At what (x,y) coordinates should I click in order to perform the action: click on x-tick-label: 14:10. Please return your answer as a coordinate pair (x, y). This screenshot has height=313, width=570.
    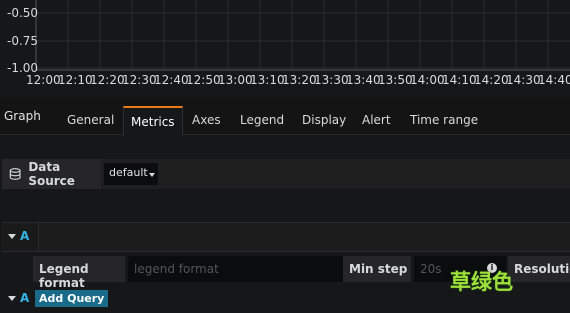
    Looking at the image, I should click on (459, 80).